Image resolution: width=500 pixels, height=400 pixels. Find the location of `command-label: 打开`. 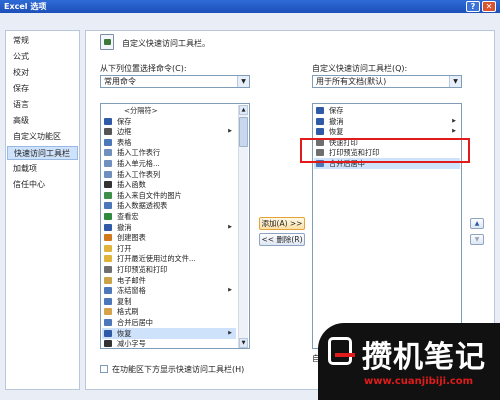

command-label: 打开 is located at coordinates (124, 248).